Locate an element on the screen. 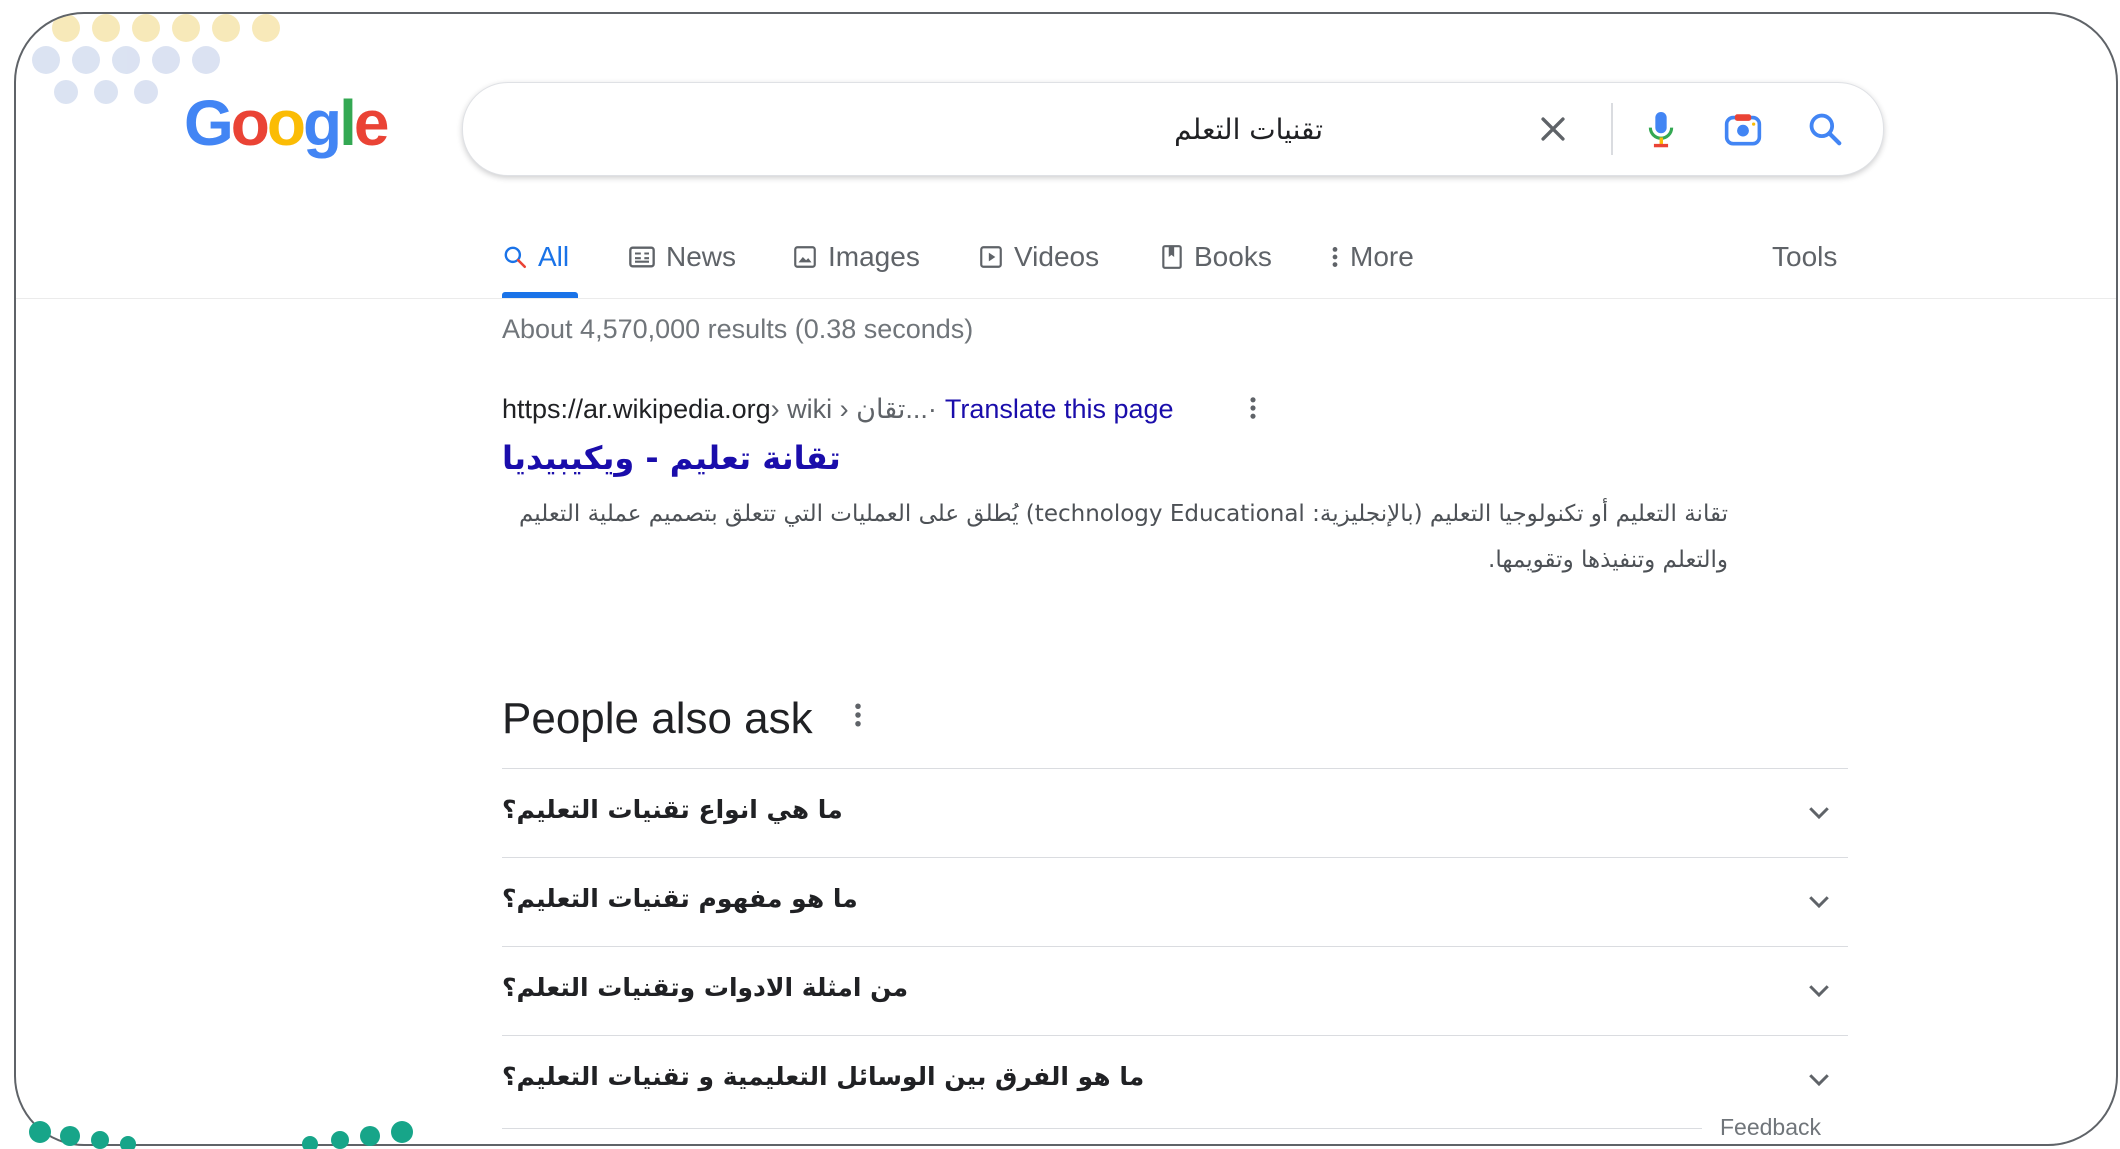 This screenshot has height=1149, width=2120. dots-decoration is located at coordinates (221, 1135).